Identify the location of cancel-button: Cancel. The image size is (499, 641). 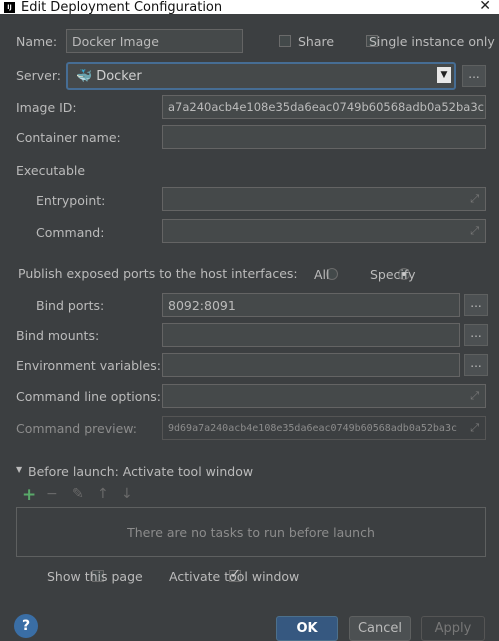
(380, 628).